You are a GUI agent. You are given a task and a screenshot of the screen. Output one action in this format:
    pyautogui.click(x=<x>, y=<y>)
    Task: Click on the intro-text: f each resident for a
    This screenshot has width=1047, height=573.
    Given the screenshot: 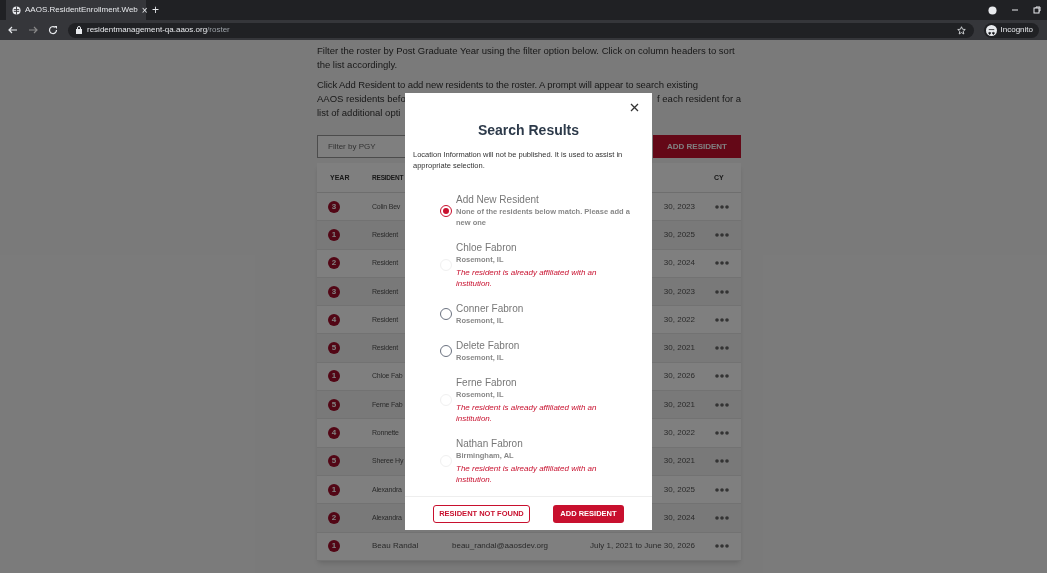 What is the action you would take?
    pyautogui.click(x=699, y=99)
    